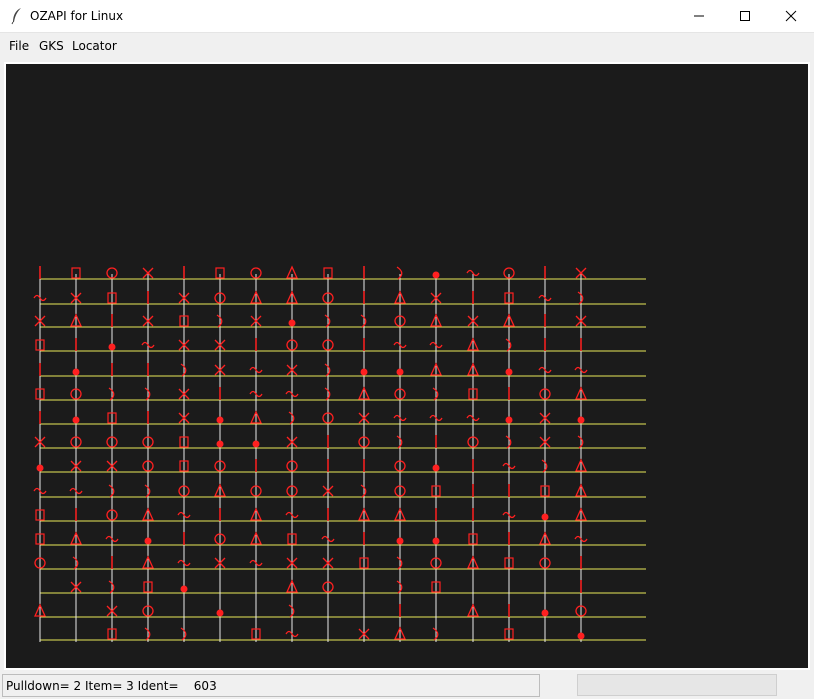 This screenshot has width=814, height=699. I want to click on status-bar: Pulldown= 2 Item= 3 Ident= 603, so click(407, 685).